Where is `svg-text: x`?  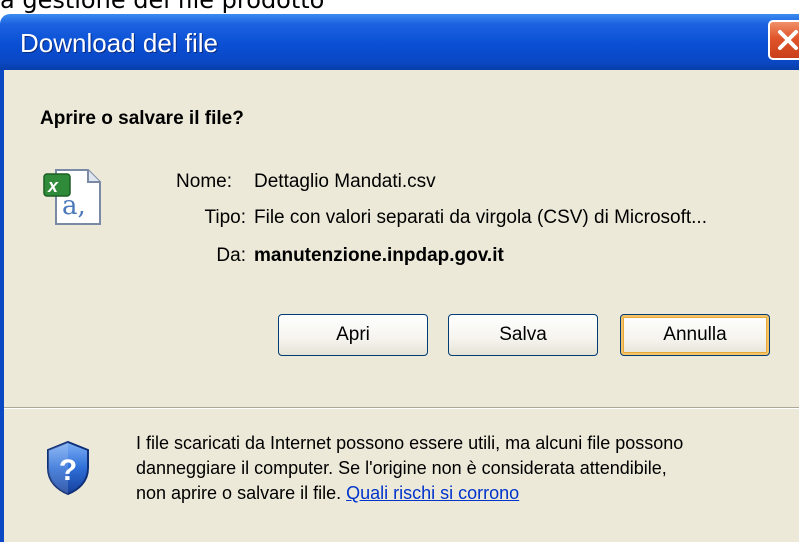
svg-text: x is located at coordinates (53, 186).